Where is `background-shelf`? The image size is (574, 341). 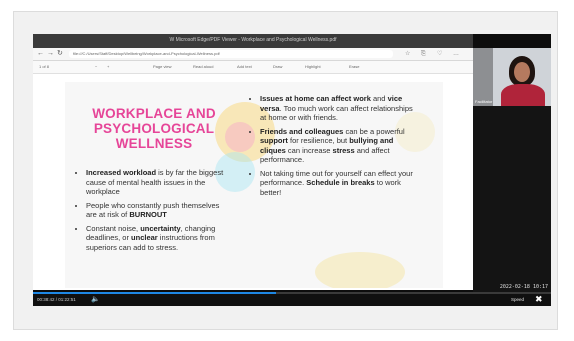
background-shelf is located at coordinates (483, 77).